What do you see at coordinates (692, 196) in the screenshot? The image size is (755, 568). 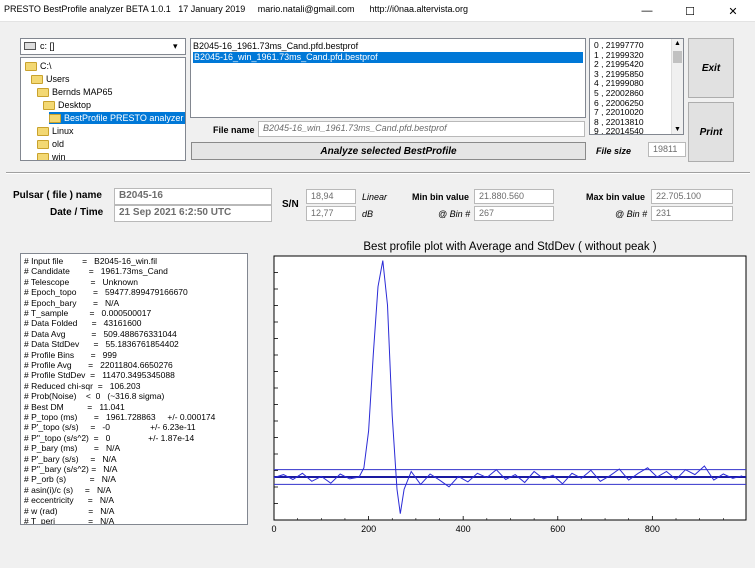 I see `max-bin-field: 22.705.100` at bounding box center [692, 196].